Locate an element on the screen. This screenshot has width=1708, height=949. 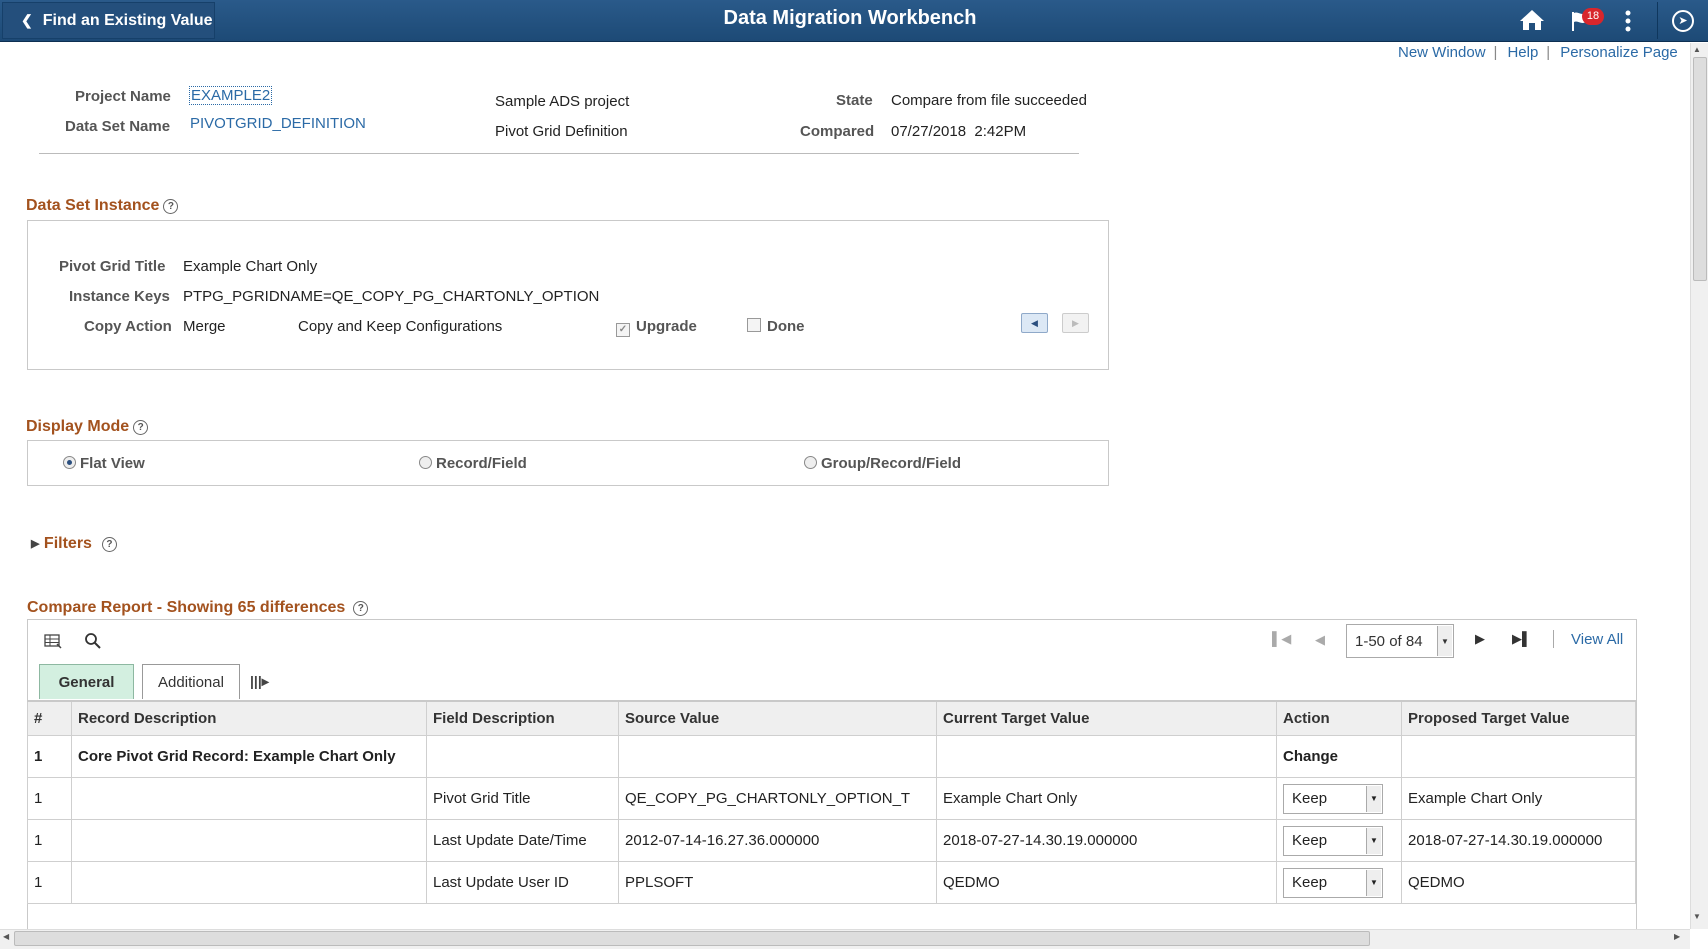
copy-action-label: Copy Action is located at coordinates (128, 326).